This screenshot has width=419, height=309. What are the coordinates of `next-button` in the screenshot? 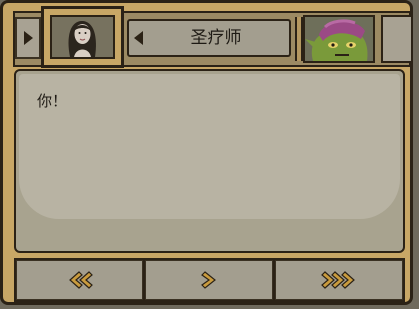 It's located at (209, 280).